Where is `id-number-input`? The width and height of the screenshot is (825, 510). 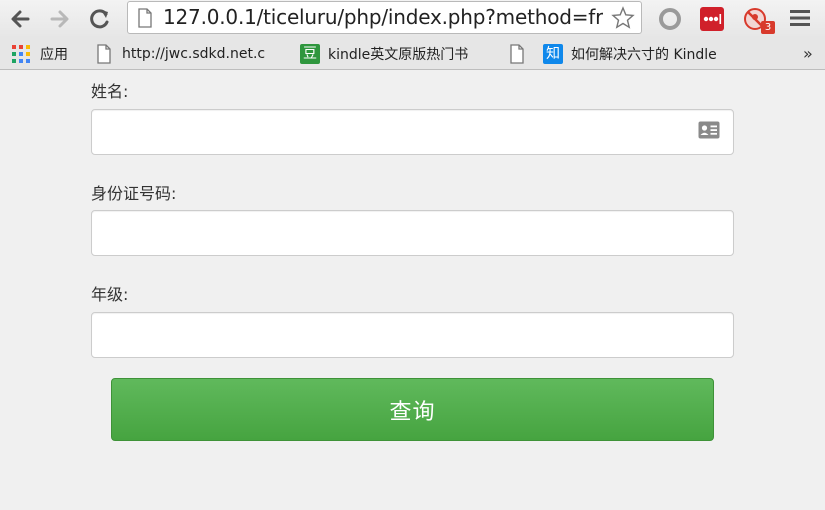
id-number-input is located at coordinates (412, 233).